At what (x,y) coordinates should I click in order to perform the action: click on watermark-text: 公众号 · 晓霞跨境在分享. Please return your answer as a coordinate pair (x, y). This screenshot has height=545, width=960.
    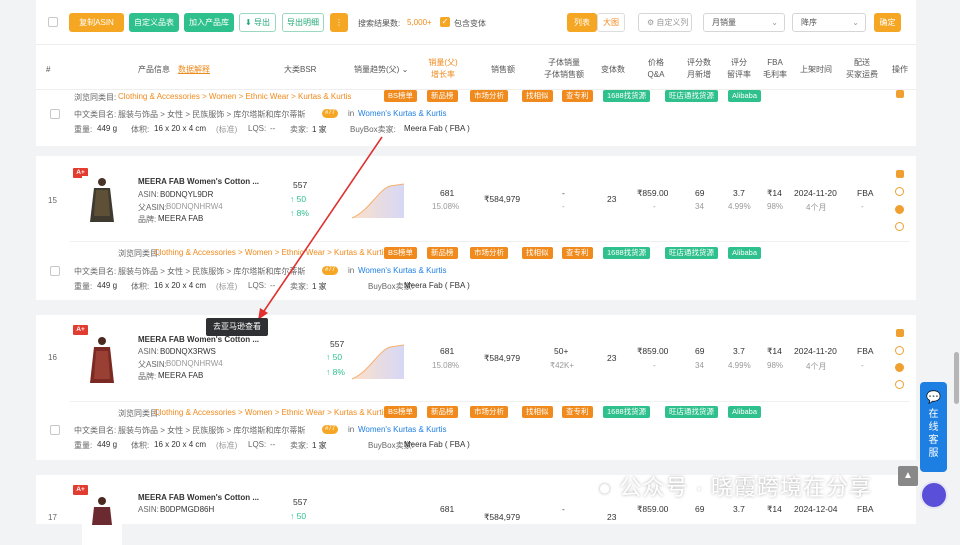
    Looking at the image, I should click on (745, 487).